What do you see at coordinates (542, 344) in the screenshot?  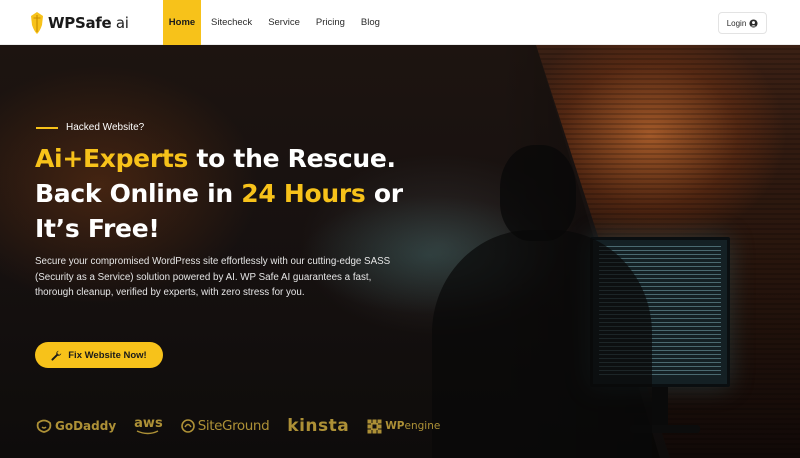 I see `person-silhouette-body` at bounding box center [542, 344].